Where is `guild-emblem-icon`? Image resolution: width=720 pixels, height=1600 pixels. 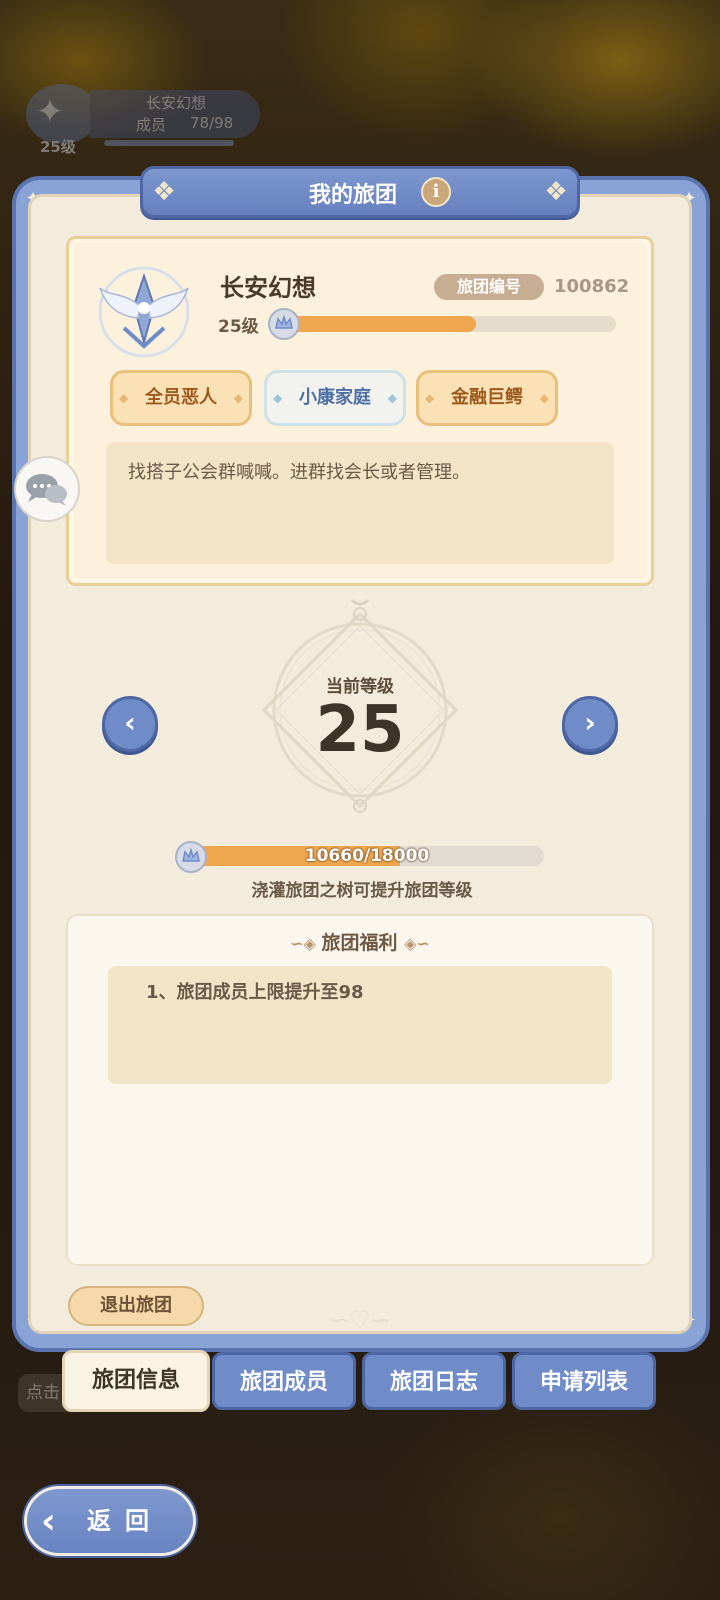 guild-emblem-icon is located at coordinates (144, 312).